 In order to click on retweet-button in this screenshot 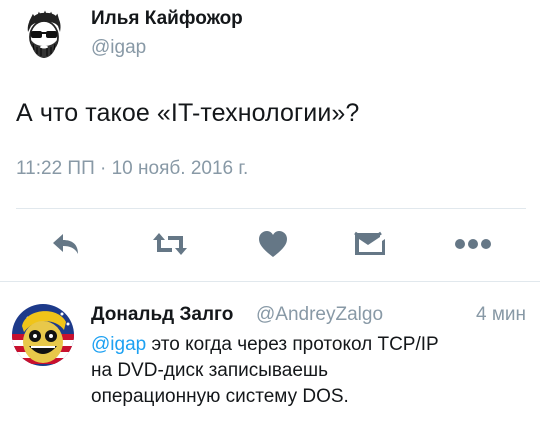, I will do `click(170, 244)`.